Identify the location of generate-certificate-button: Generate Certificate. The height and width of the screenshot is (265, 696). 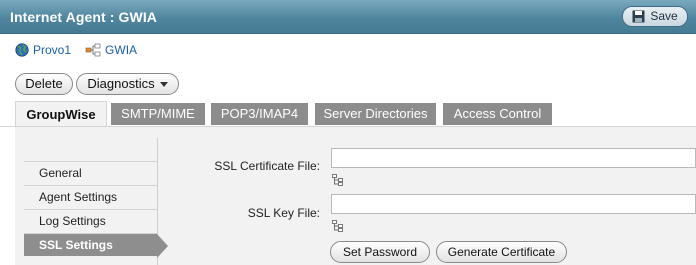
(501, 252).